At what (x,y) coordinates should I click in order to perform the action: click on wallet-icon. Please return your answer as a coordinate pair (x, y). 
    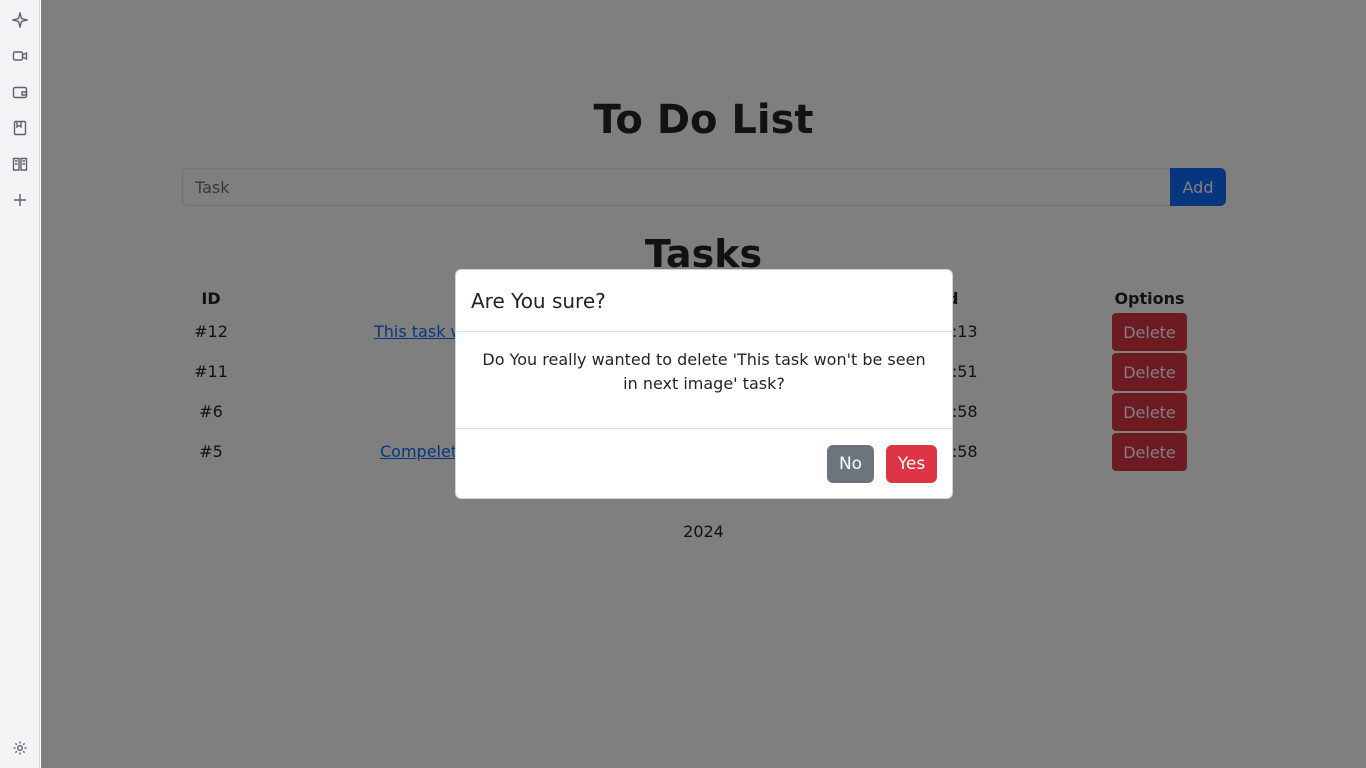
    Looking at the image, I should click on (20, 92).